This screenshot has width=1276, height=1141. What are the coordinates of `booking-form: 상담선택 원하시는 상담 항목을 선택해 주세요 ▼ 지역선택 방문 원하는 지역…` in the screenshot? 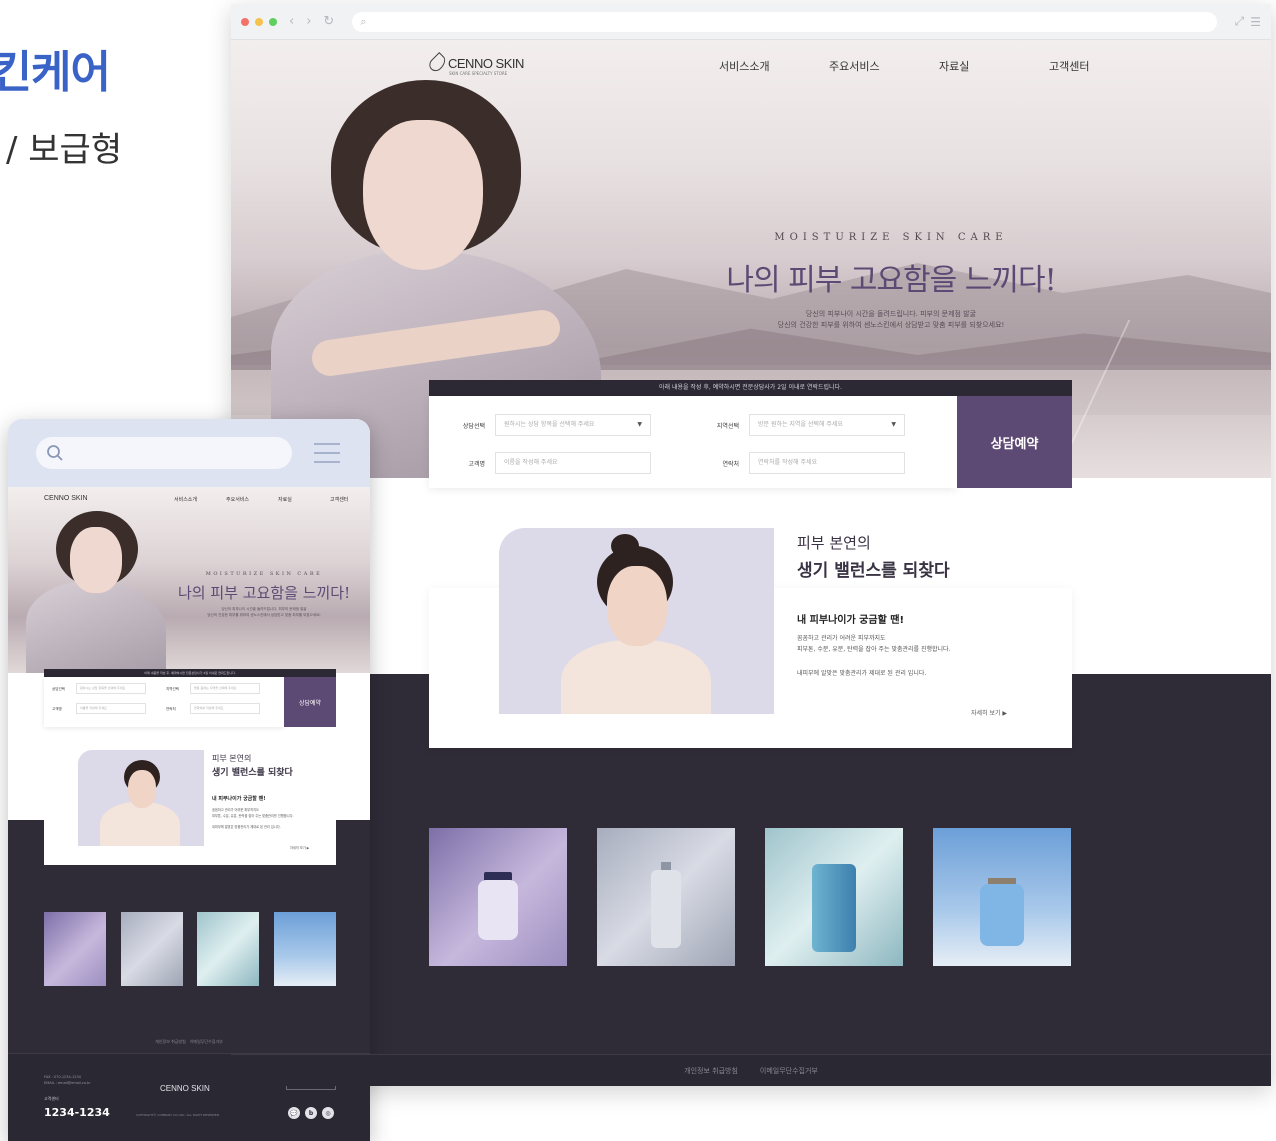 It's located at (693, 442).